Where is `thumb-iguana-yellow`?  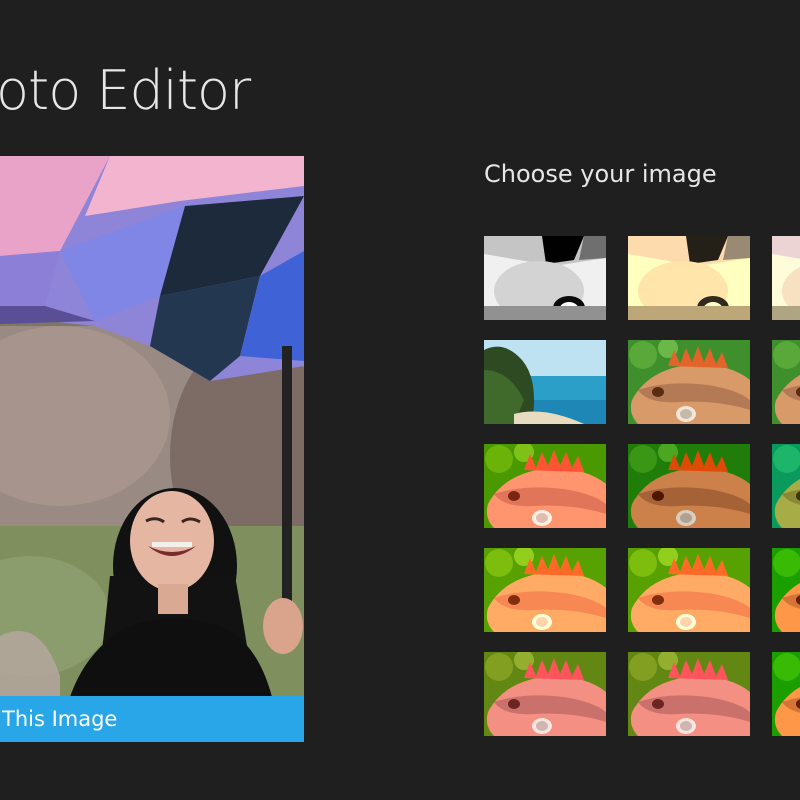 thumb-iguana-yellow is located at coordinates (545, 590).